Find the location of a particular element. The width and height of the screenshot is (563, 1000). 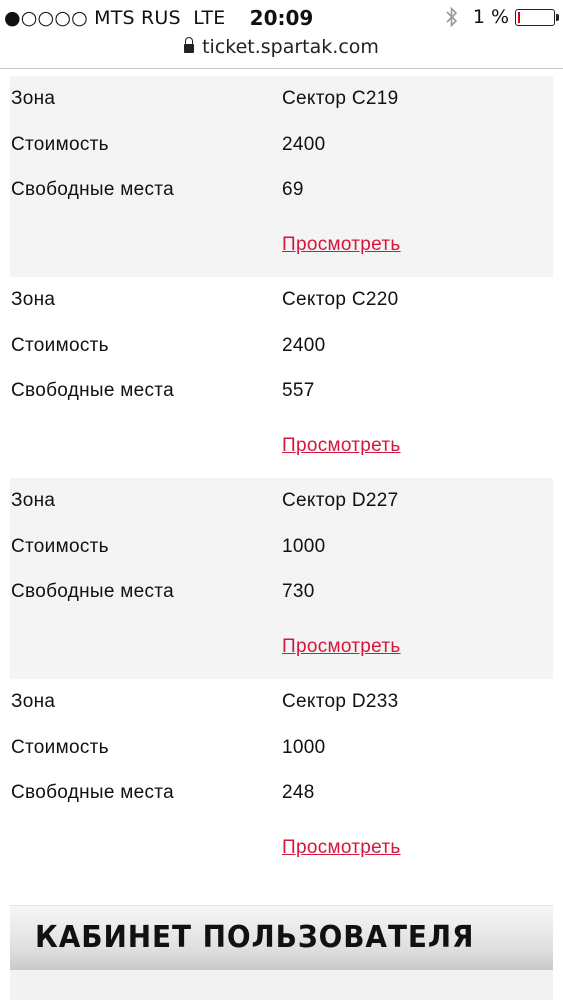

status-right: 1 % is located at coordinates (502, 17).